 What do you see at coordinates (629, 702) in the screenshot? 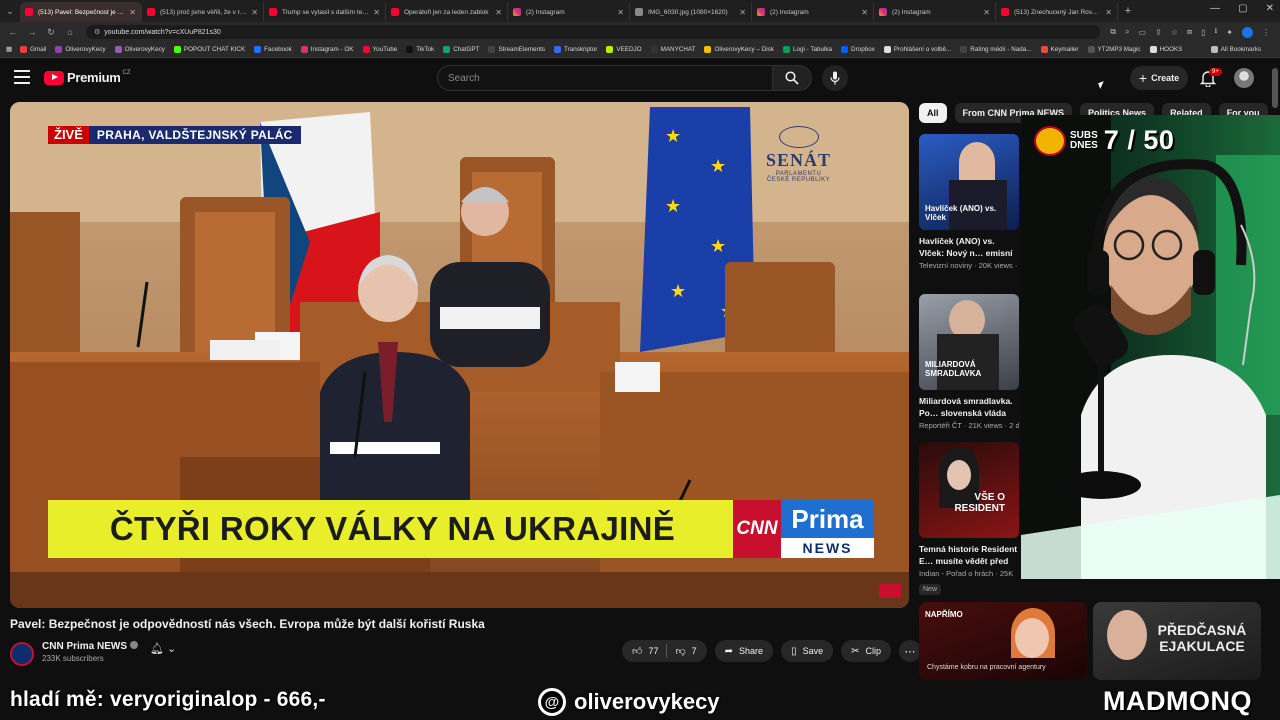
I see `threads-handle-group: @ oliverovykecy` at bounding box center [629, 702].